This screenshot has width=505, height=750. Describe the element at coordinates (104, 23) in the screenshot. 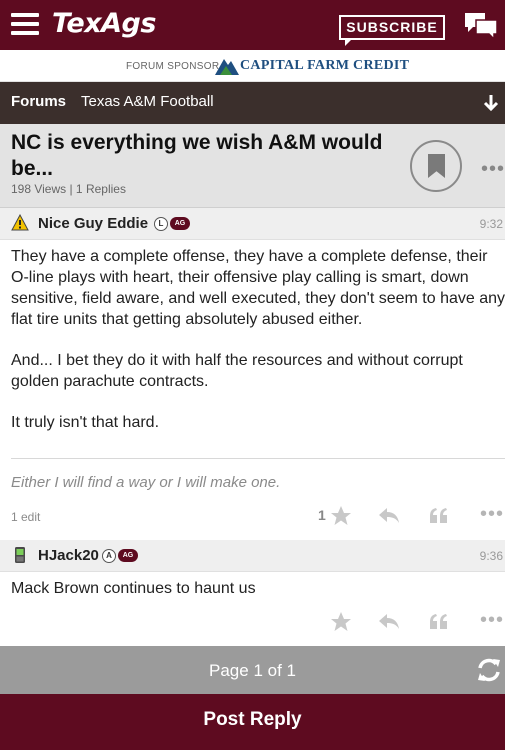

I see `site-logo: TexAgs` at that location.